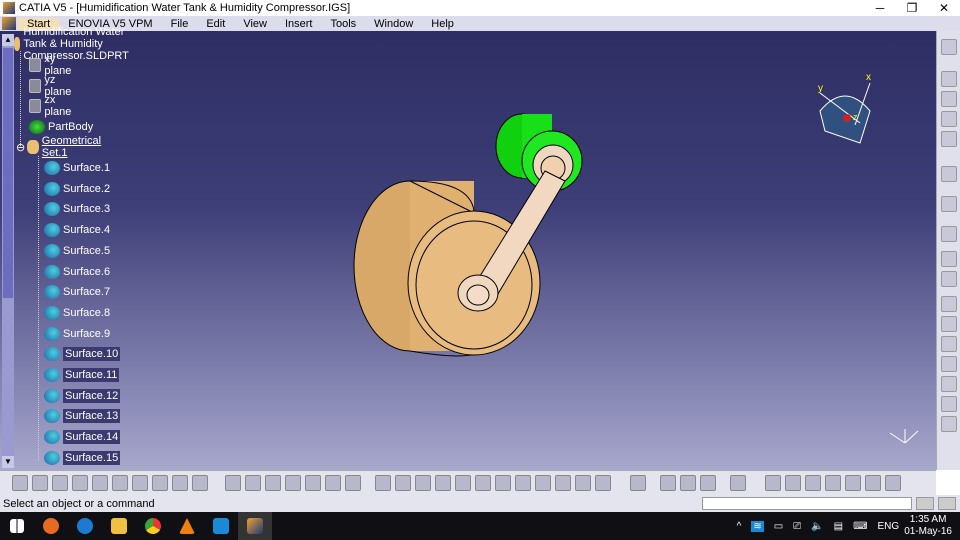 The image size is (960, 540). I want to click on file-explorer-icon, so click(119, 526).